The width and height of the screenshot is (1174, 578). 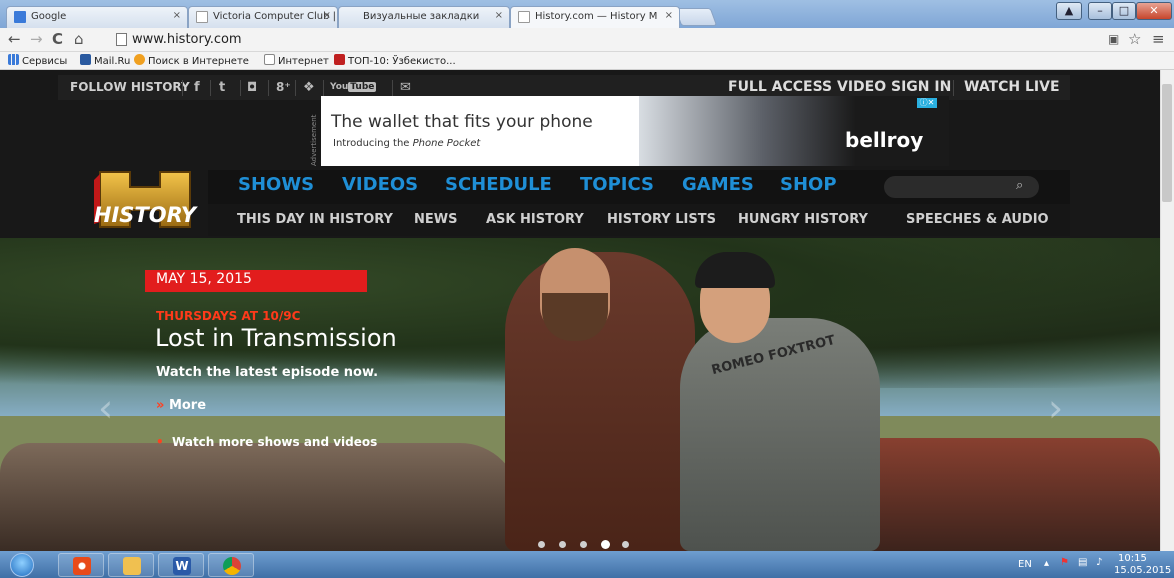 What do you see at coordinates (1092, 564) in the screenshot?
I see `system-tray: EN ▴ ⚑ ▤ ♪ 10:15 15.05.2015` at bounding box center [1092, 564].